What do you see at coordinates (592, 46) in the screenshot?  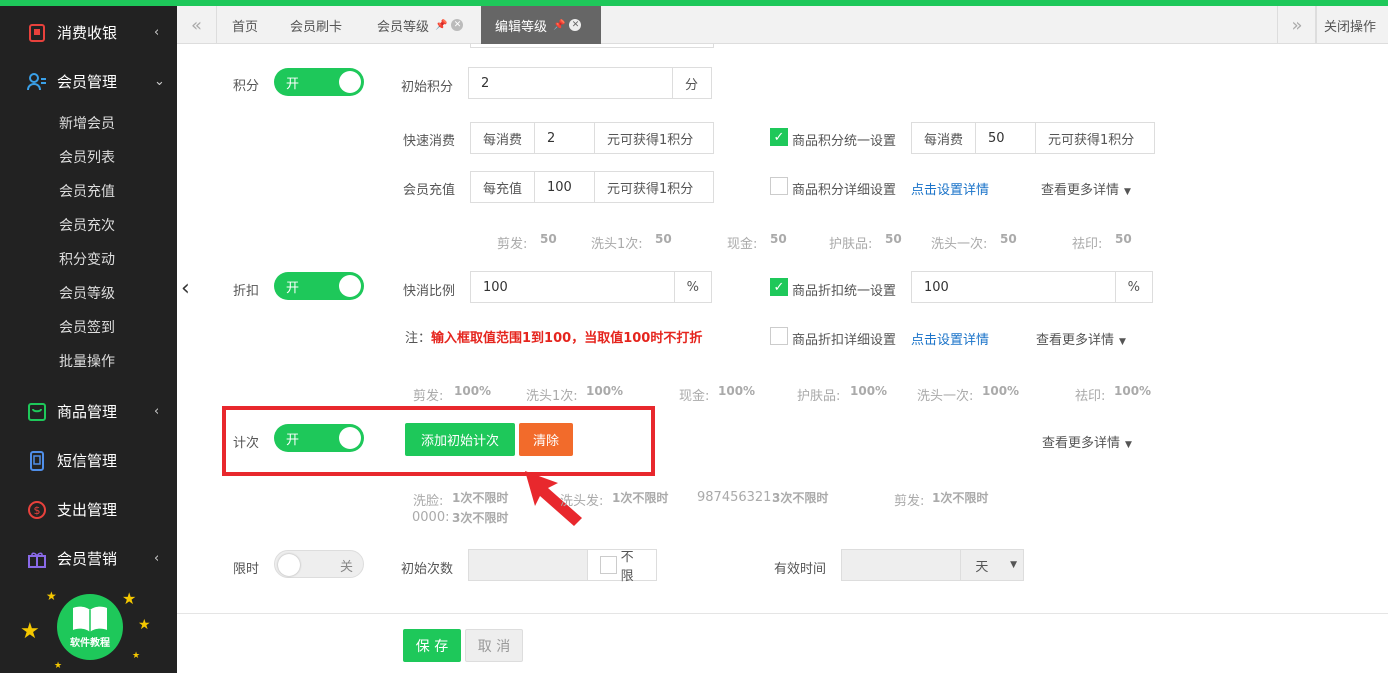 I see `scrolled-input-edge` at bounding box center [592, 46].